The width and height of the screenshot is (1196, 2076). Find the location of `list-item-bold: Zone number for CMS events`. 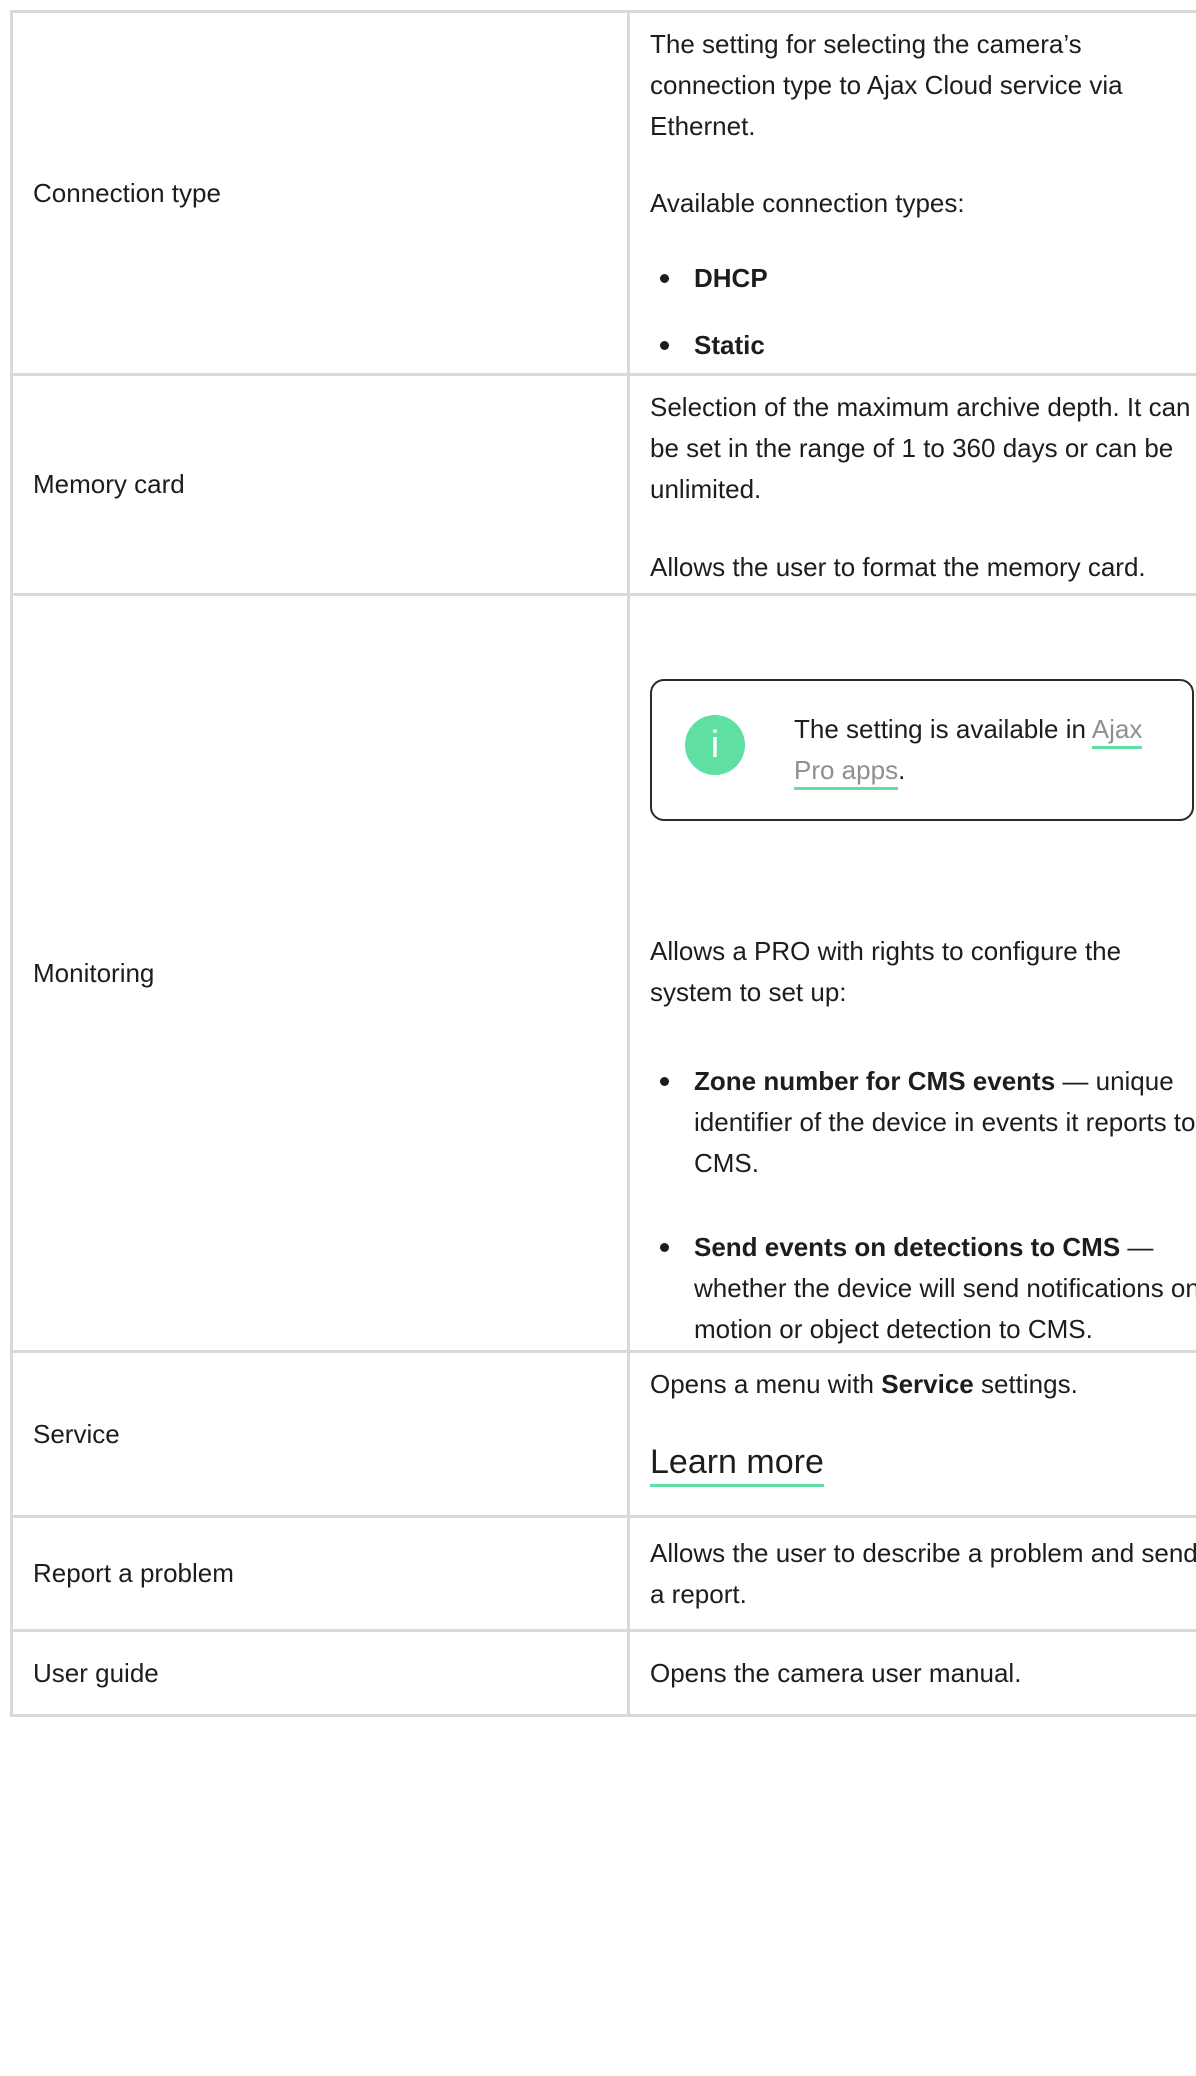

list-item-bold: Zone number for CMS events is located at coordinates (875, 1081).